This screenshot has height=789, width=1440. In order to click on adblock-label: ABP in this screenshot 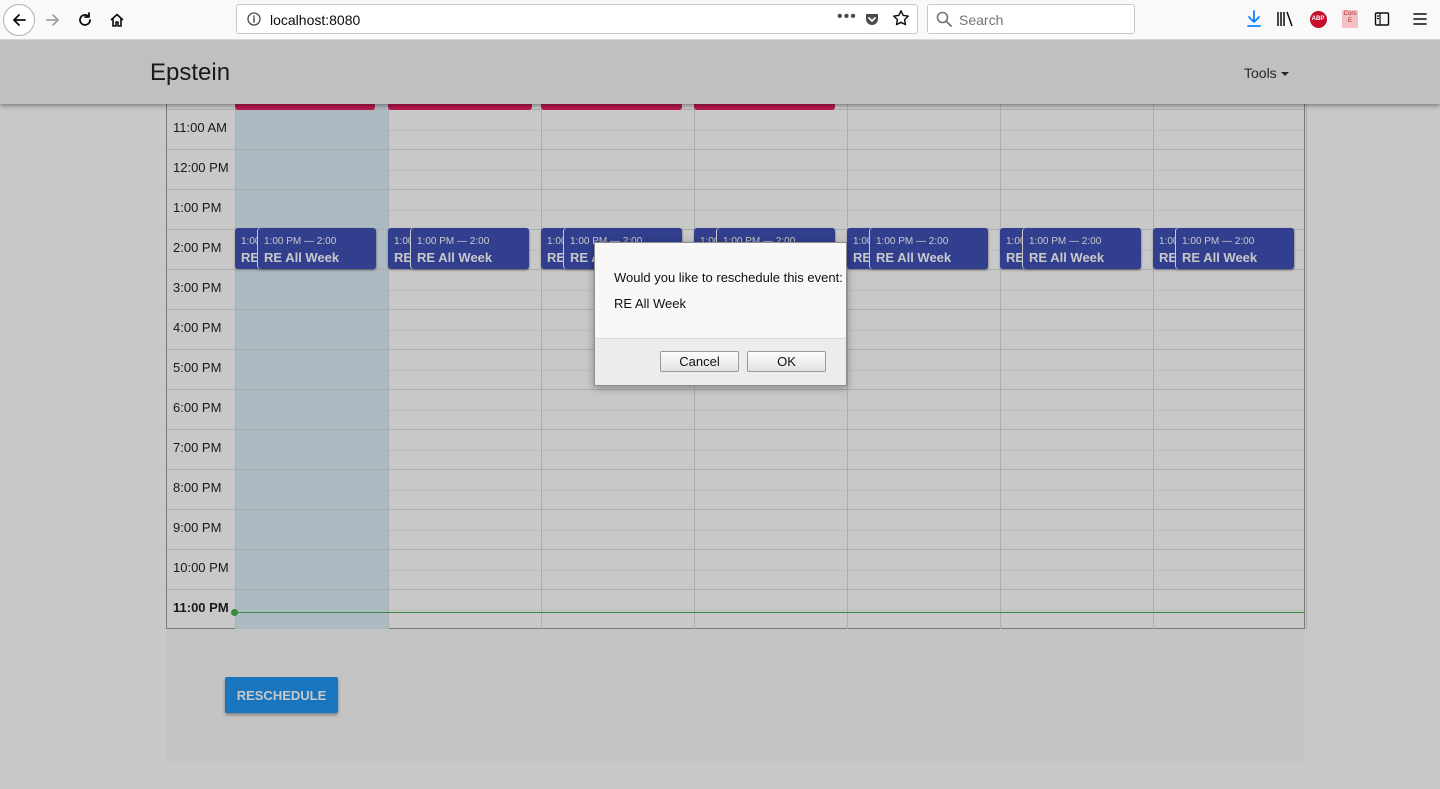, I will do `click(1318, 19)`.